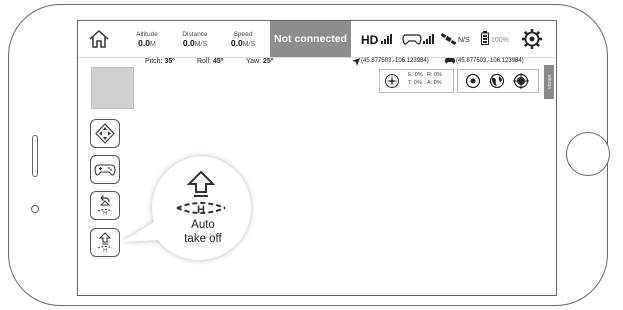  I want to click on telemetry-distance: Distance 0.0M/S, so click(195, 39).